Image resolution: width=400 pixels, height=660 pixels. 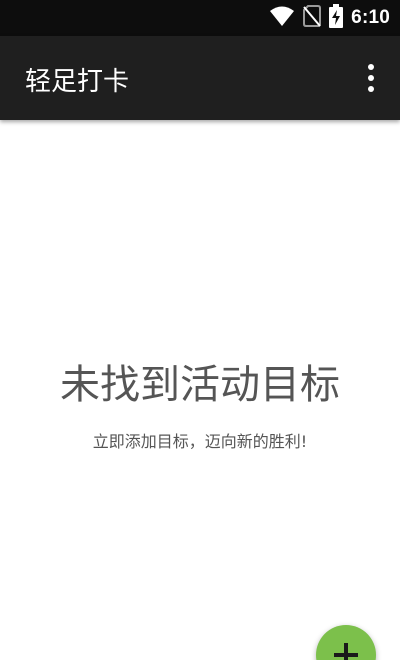 What do you see at coordinates (200, 18) in the screenshot?
I see `status-bar: 6:10` at bounding box center [200, 18].